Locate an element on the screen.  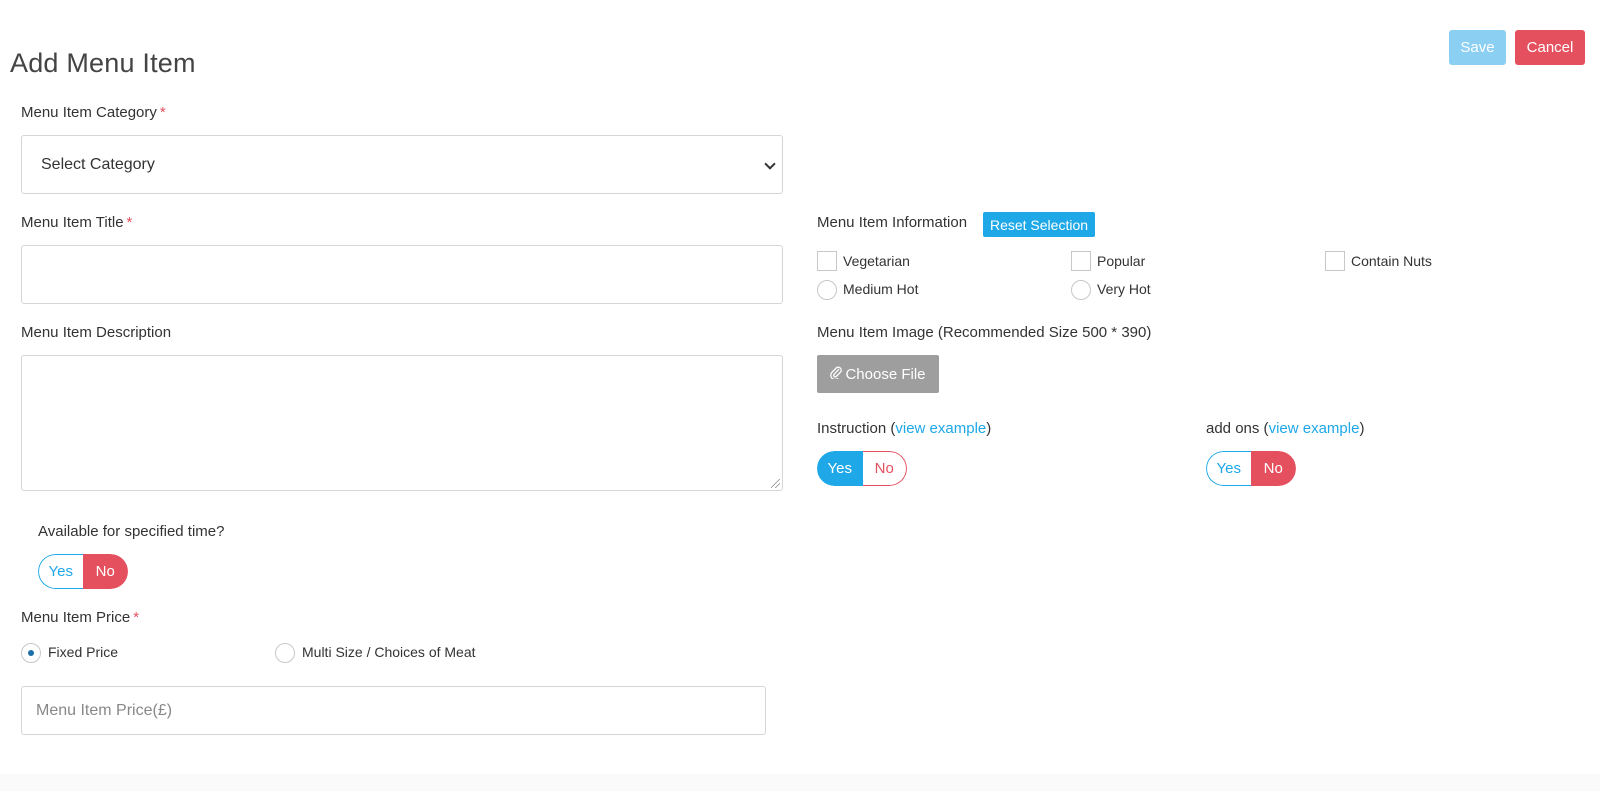
description-textarea is located at coordinates (402, 423).